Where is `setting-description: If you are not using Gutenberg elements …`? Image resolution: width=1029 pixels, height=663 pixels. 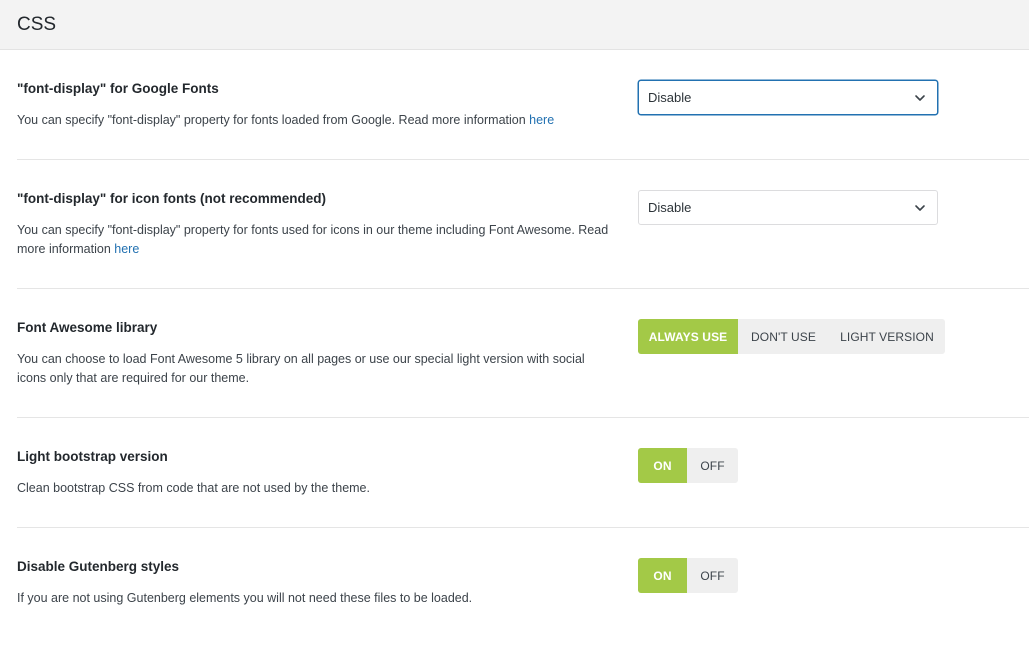 setting-description: If you are not using Gutenberg elements … is located at coordinates (245, 598).